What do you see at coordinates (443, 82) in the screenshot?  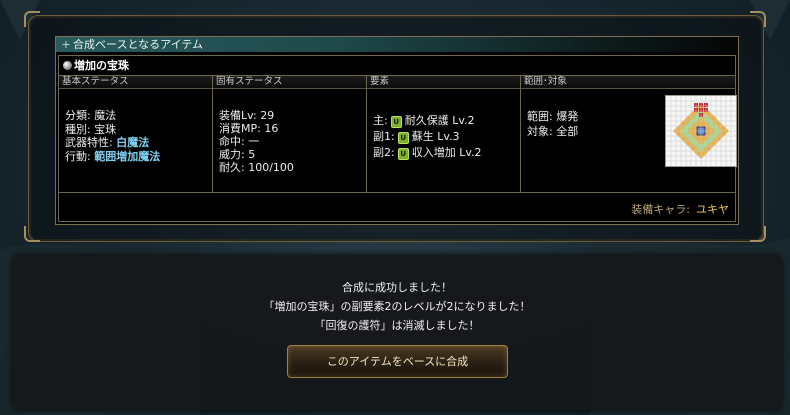 I see `elements-header: 要素` at bounding box center [443, 82].